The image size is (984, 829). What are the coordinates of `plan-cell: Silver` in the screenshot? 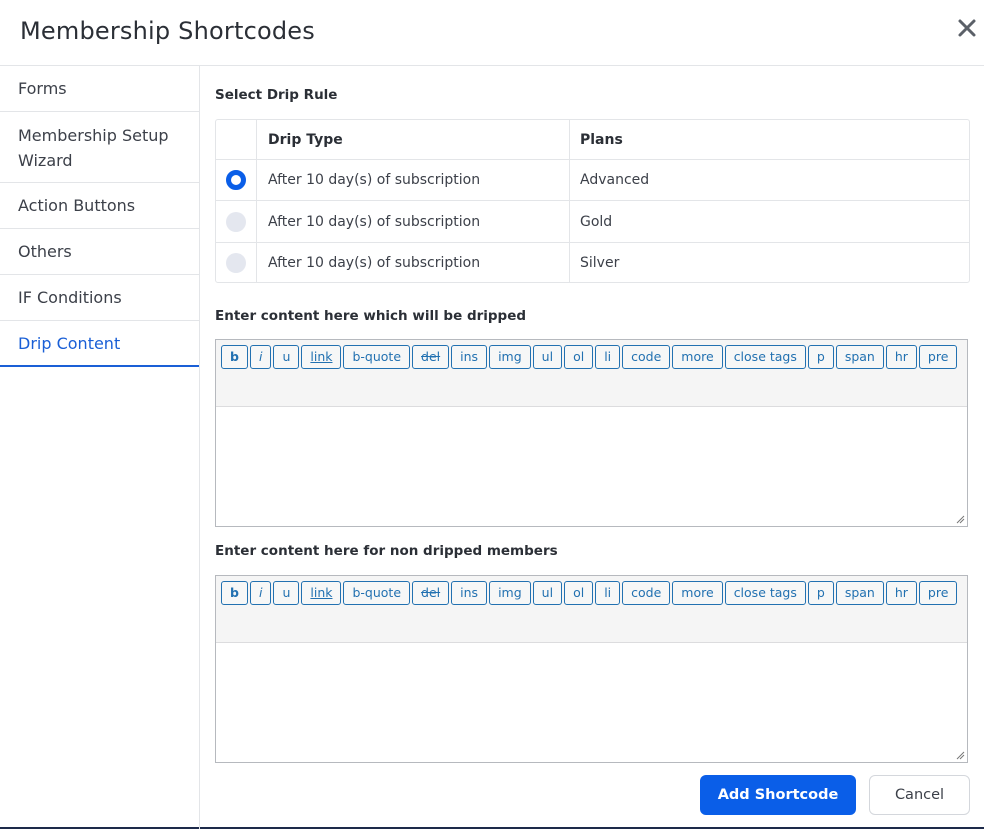 It's located at (600, 263).